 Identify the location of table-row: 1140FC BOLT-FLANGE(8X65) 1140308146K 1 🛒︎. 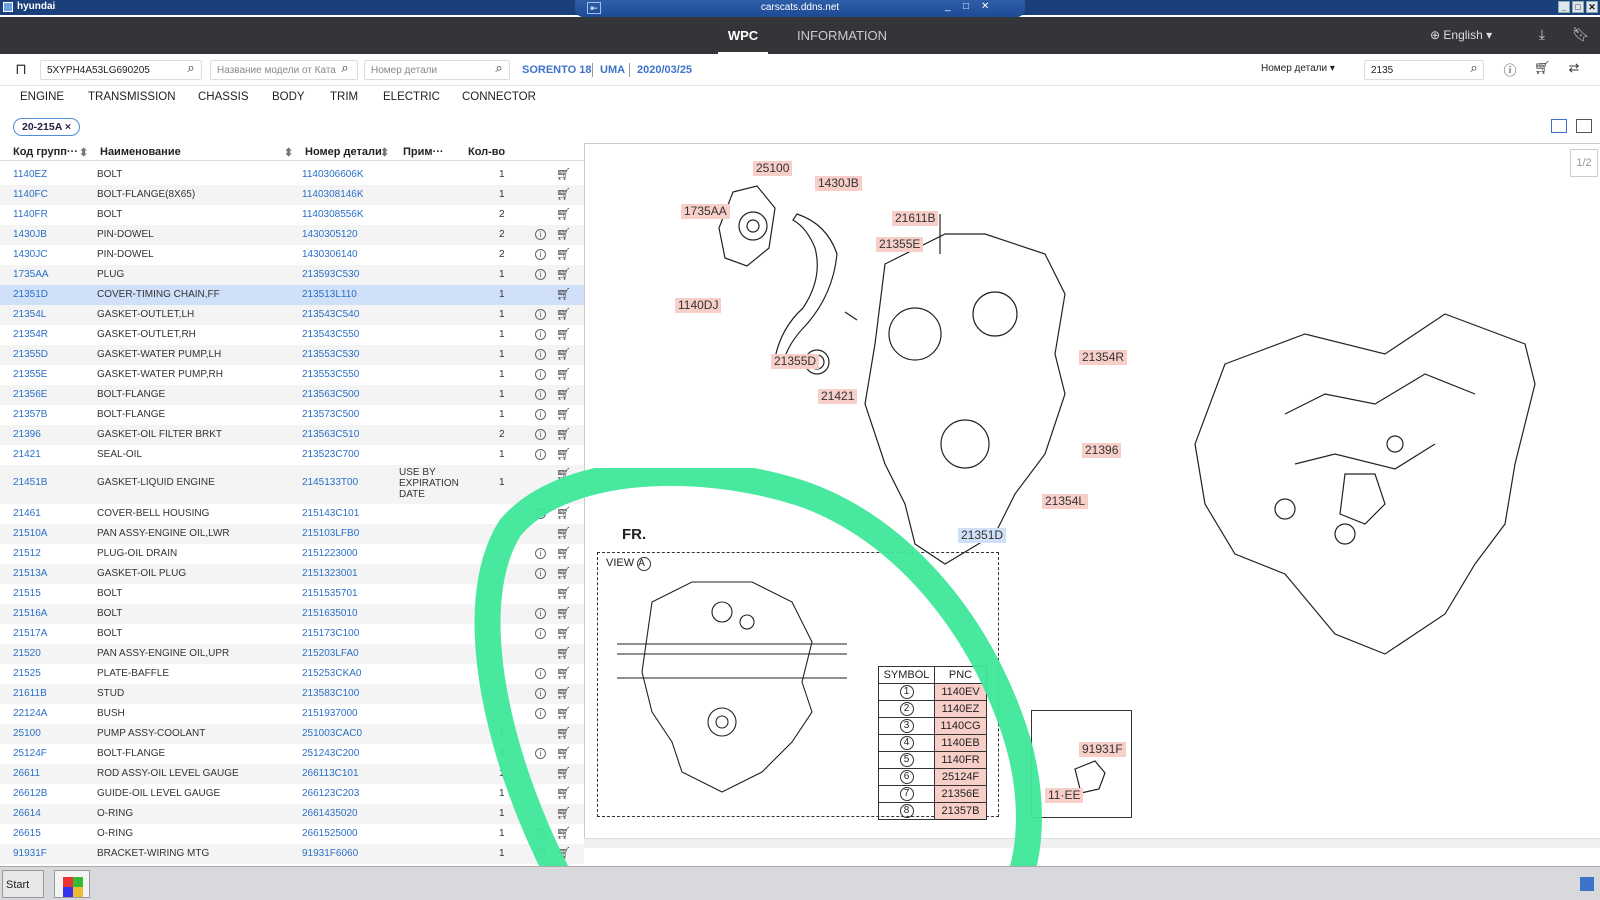
(292, 195).